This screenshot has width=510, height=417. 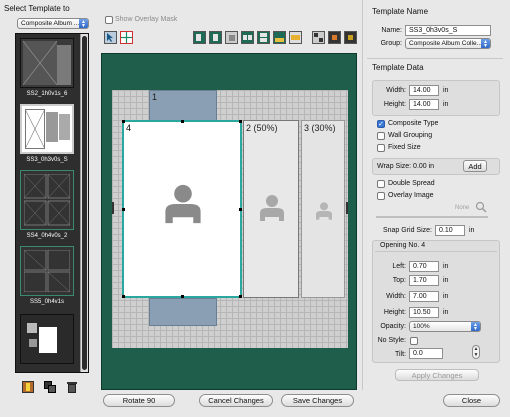 I want to click on opening-left-input: 0.70, so click(x=424, y=266).